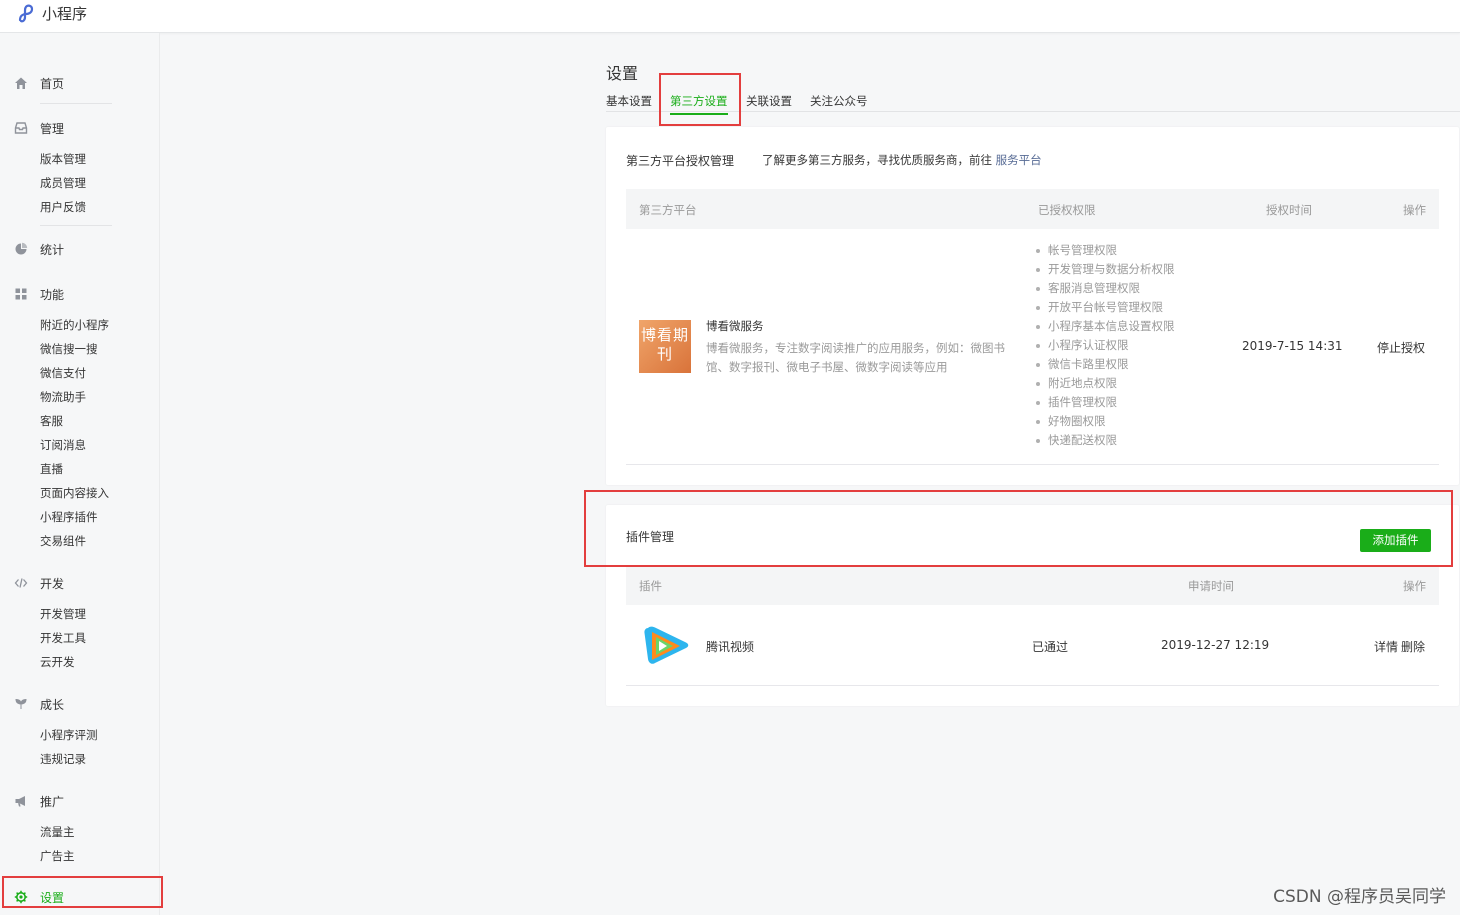 The height and width of the screenshot is (915, 1460). What do you see at coordinates (1386, 646) in the screenshot?
I see `plugin-detail-link: 详情` at bounding box center [1386, 646].